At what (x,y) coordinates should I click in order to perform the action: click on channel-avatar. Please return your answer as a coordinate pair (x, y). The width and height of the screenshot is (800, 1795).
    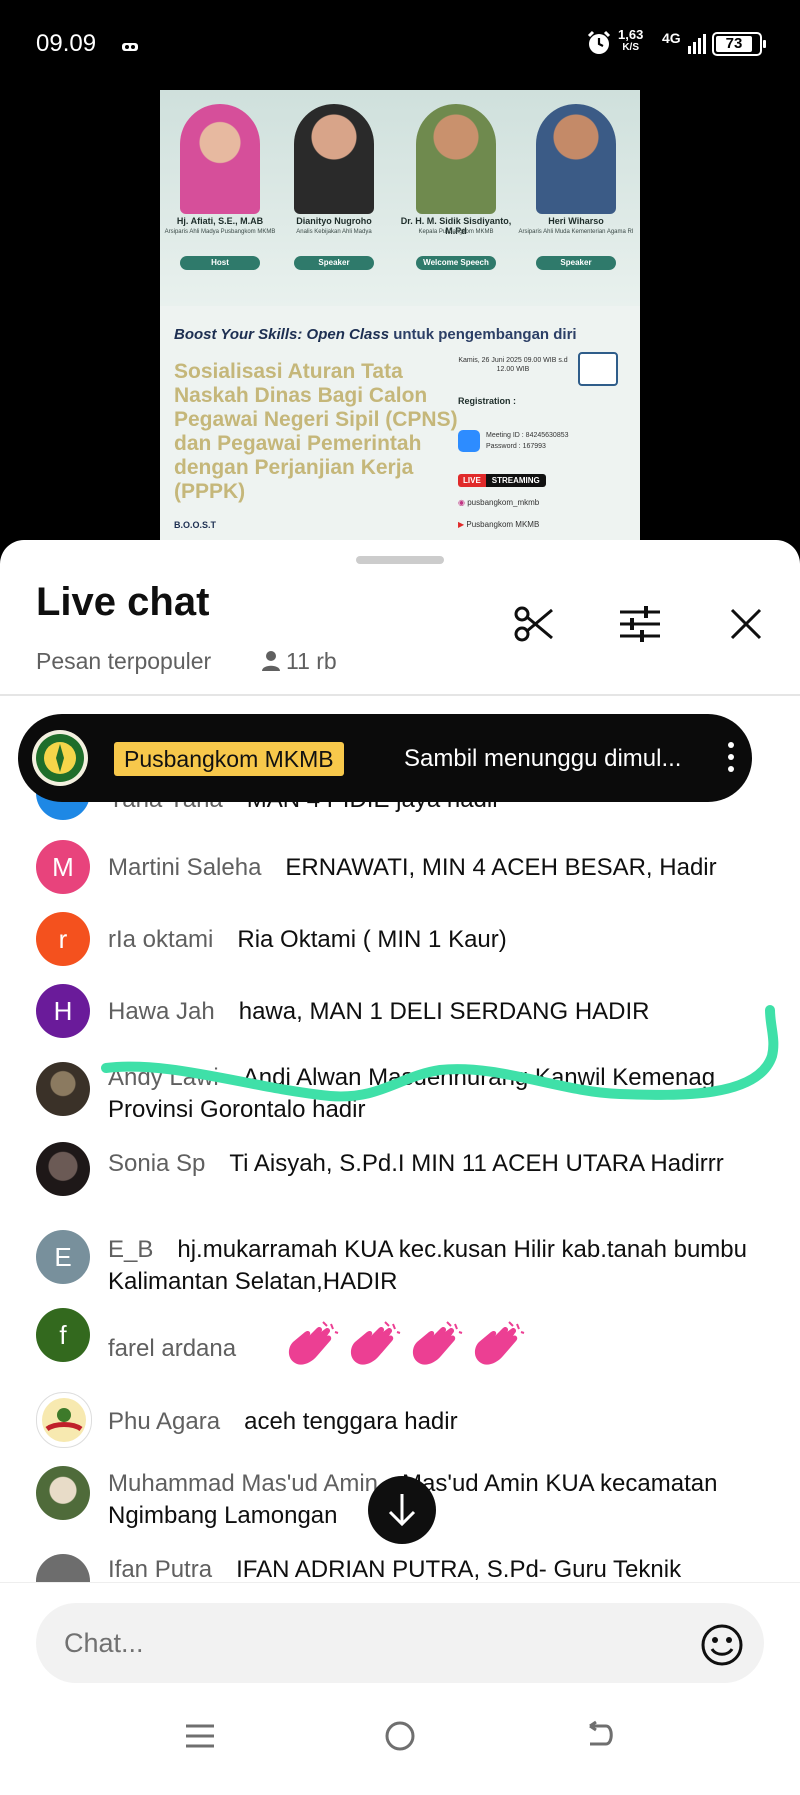
    Looking at the image, I should click on (60, 758).